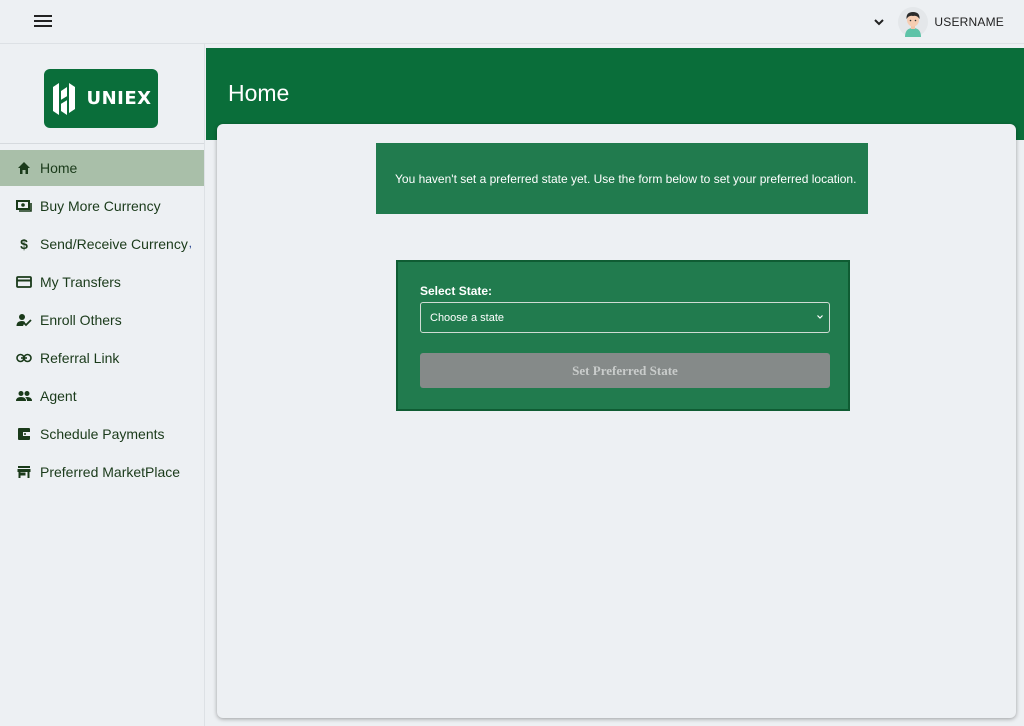  I want to click on avatar, so click(913, 22).